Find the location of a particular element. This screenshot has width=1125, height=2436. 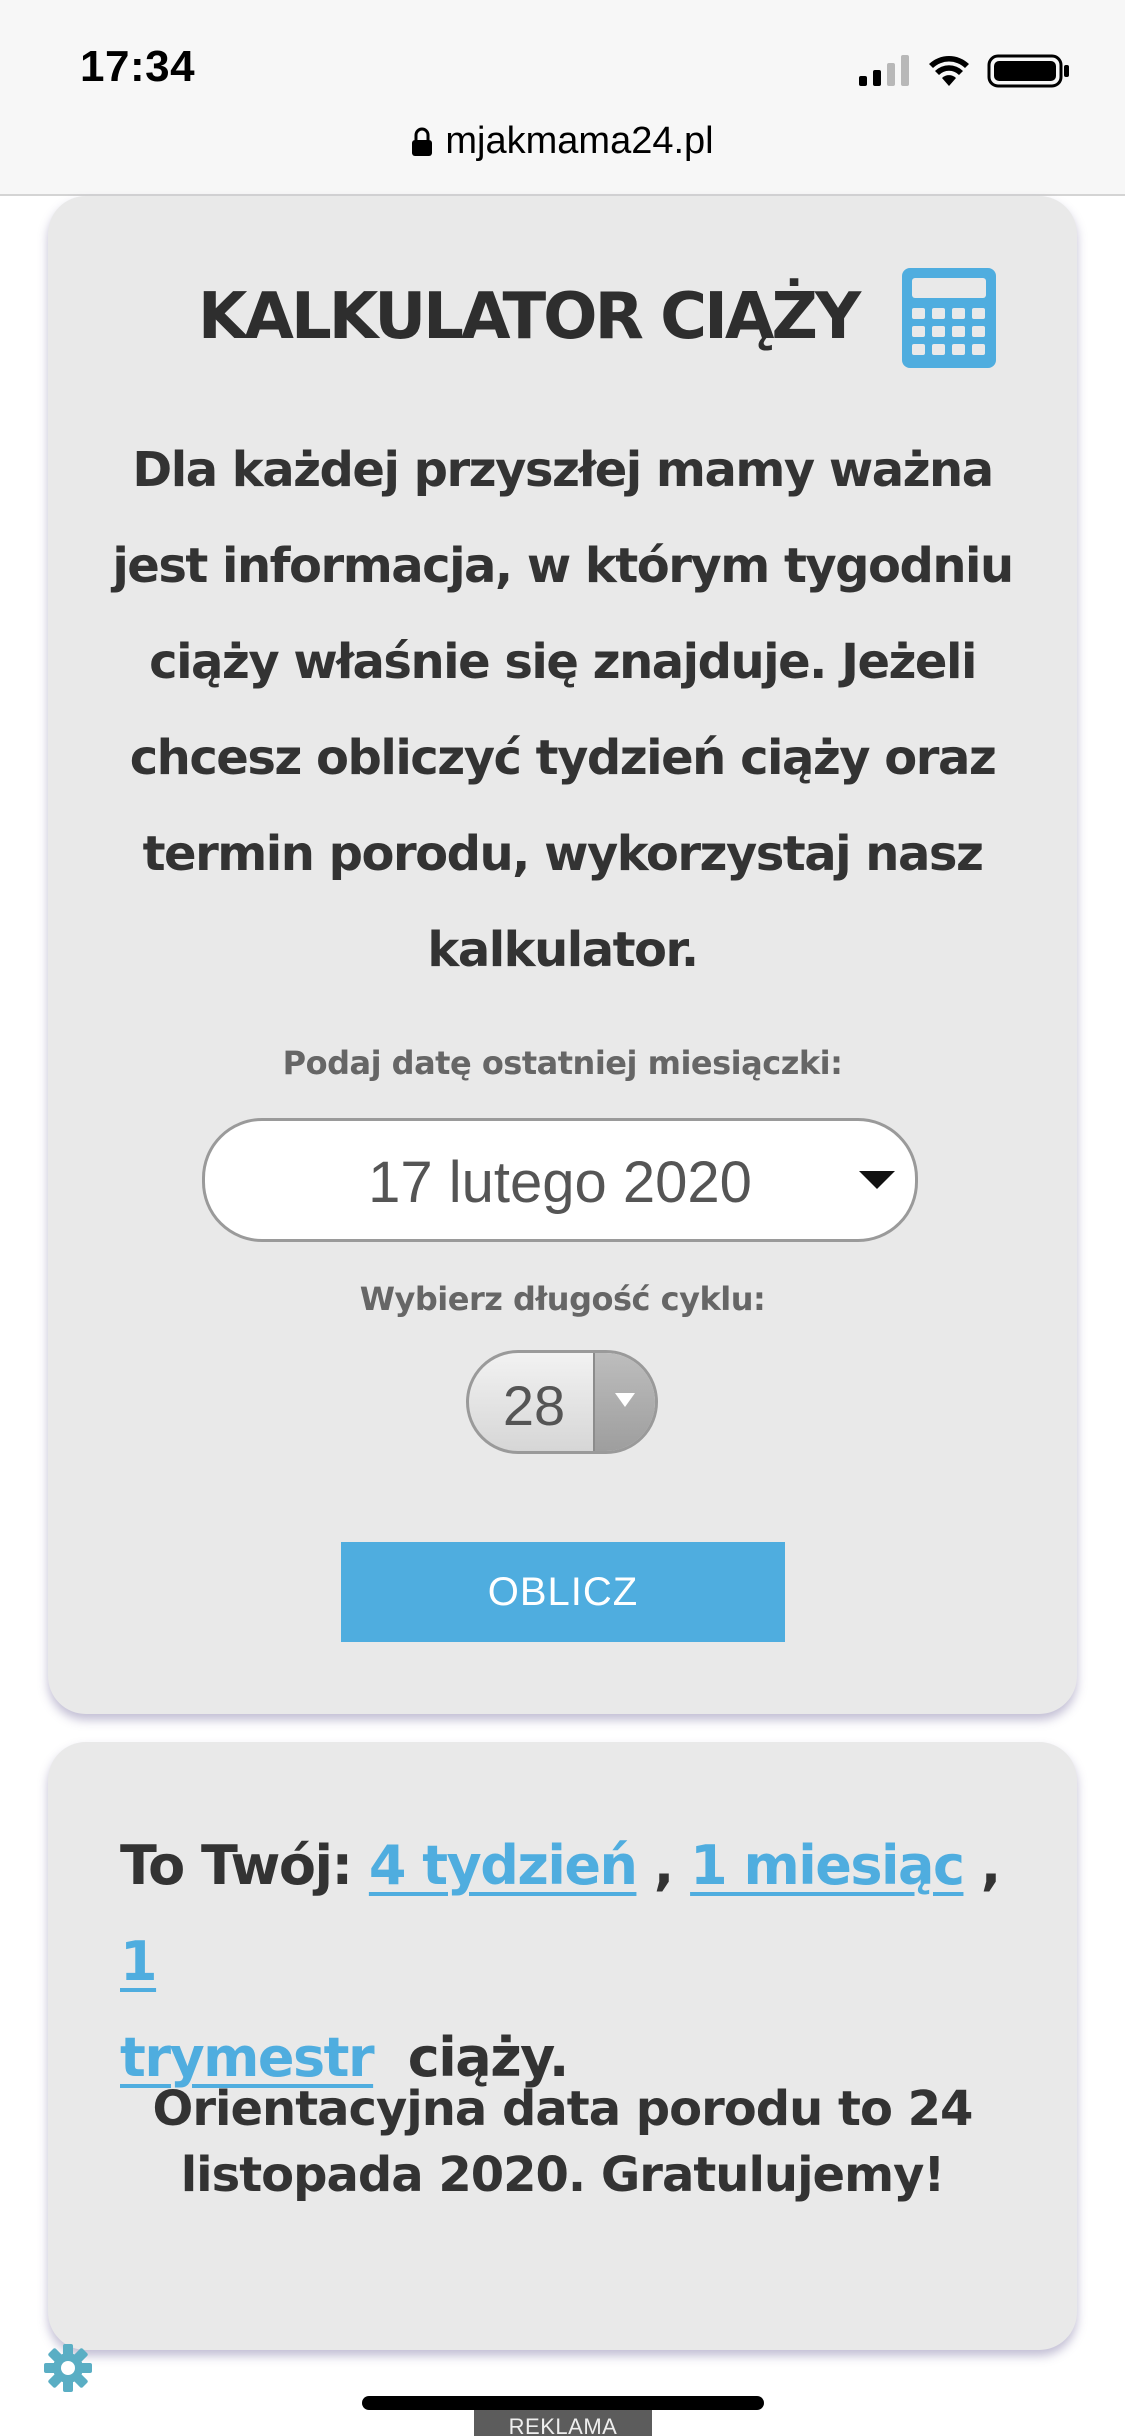

date-select-value: 17 lutego 2020 is located at coordinates (560, 1182).